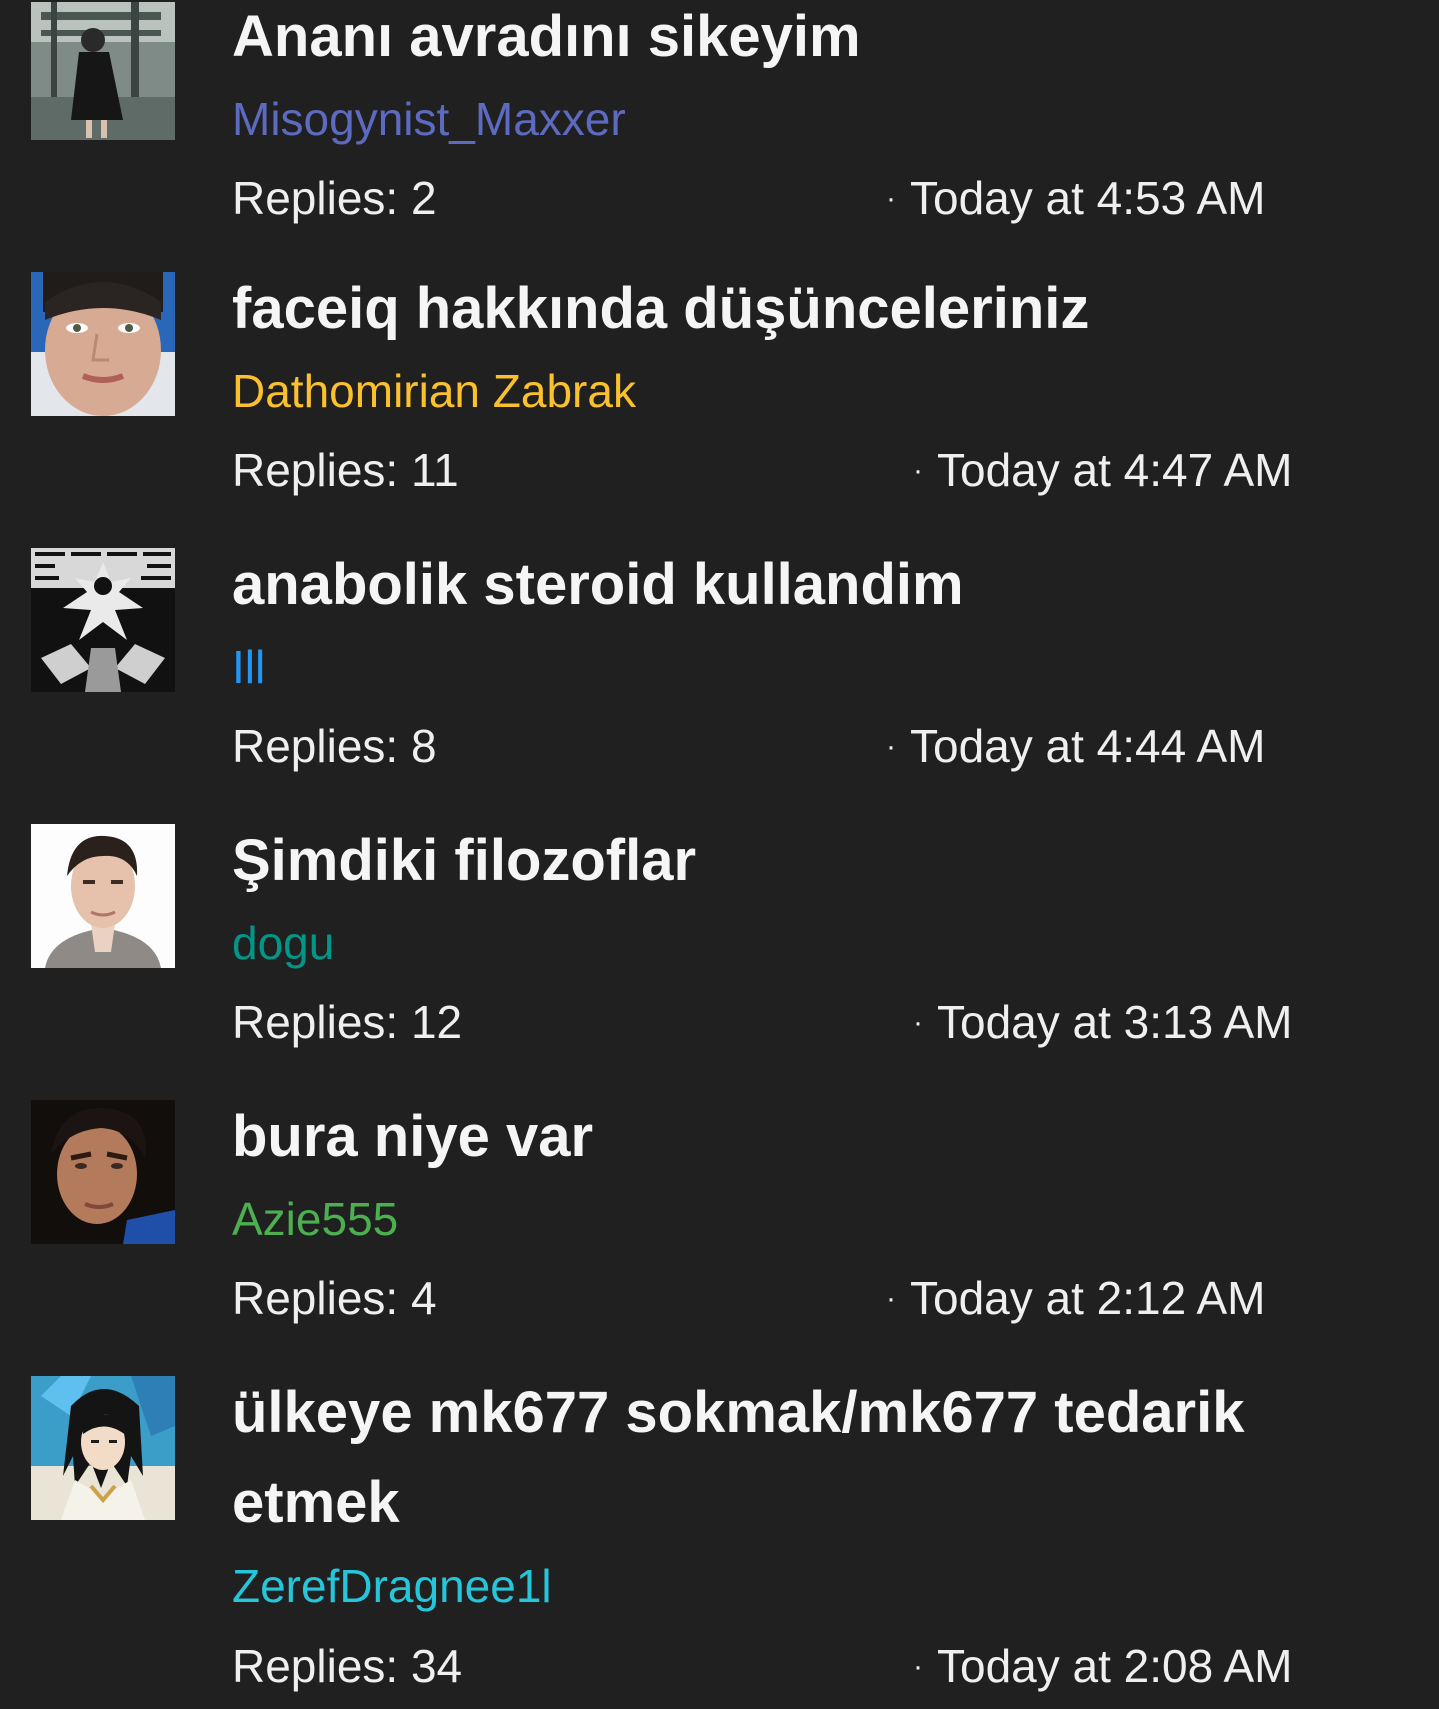  I want to click on reply-count: Replies: 11, so click(345, 470).